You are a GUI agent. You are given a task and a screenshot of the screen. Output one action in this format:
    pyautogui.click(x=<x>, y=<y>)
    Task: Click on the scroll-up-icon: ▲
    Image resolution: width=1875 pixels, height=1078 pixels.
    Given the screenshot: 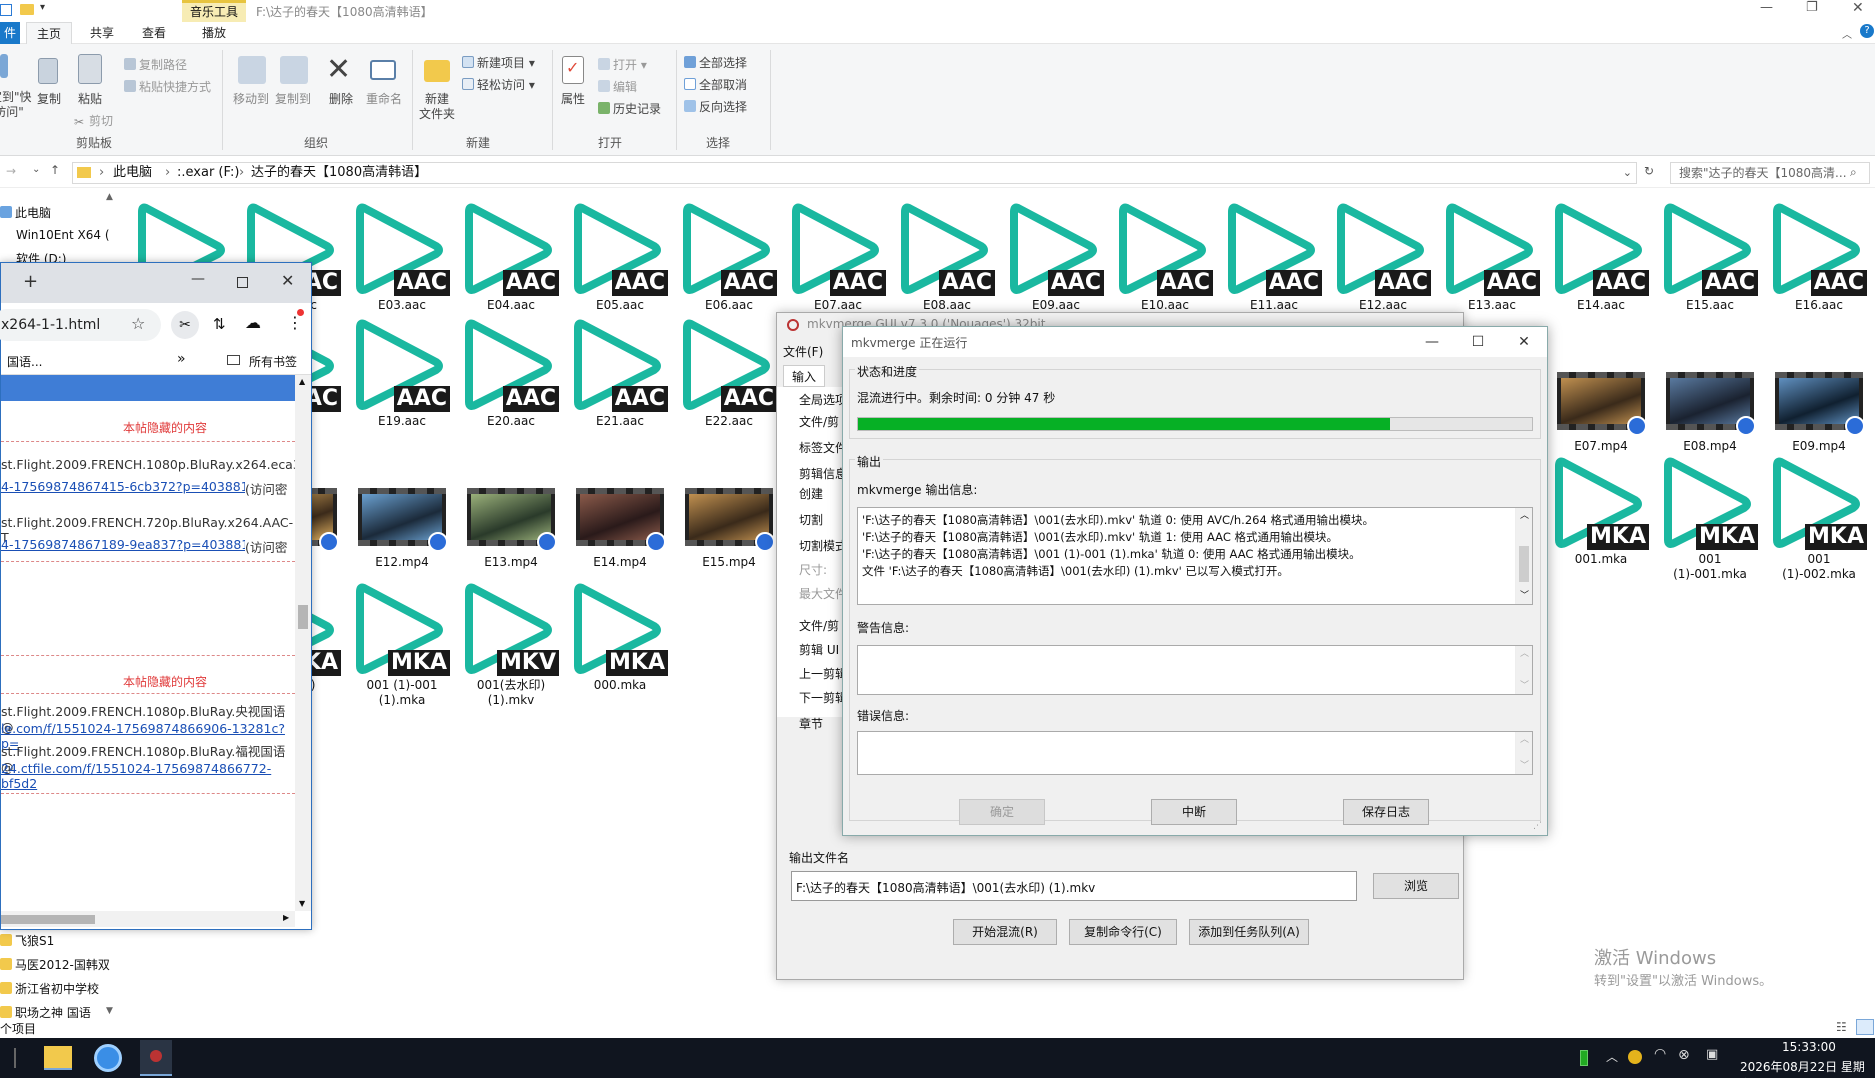 What is the action you would take?
    pyautogui.click(x=109, y=197)
    